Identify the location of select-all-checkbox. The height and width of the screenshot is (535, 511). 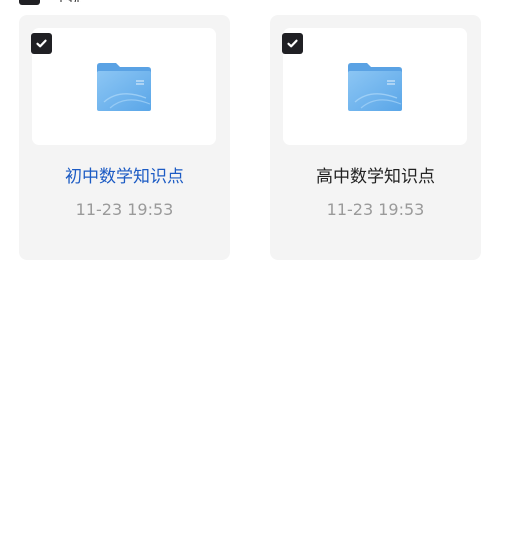
(29, 2).